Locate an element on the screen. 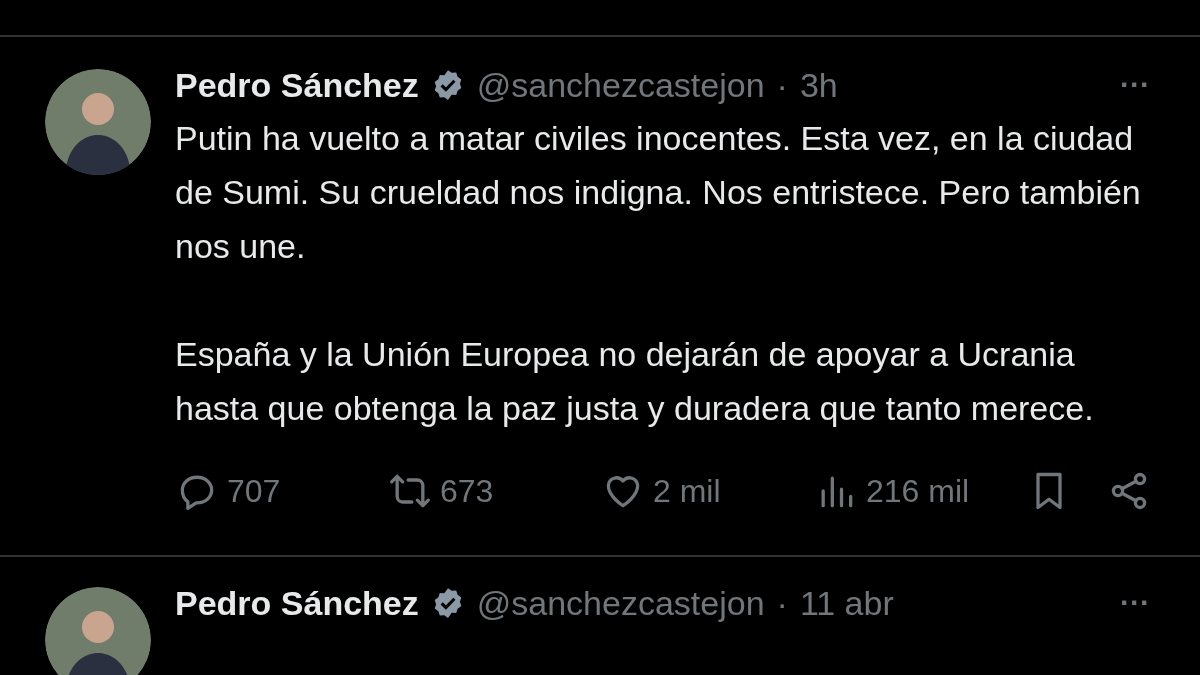  repost-button: 673 is located at coordinates (494, 491).